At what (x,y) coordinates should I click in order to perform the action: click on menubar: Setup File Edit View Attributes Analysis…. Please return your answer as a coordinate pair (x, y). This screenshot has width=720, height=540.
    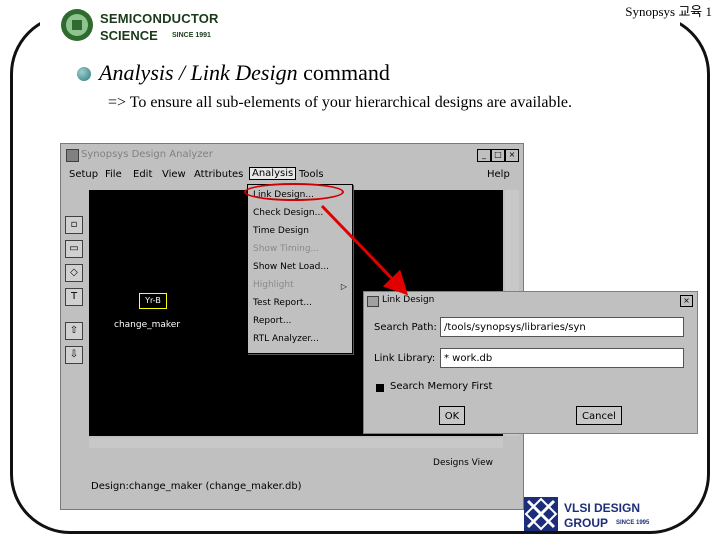
    Looking at the image, I should click on (292, 175).